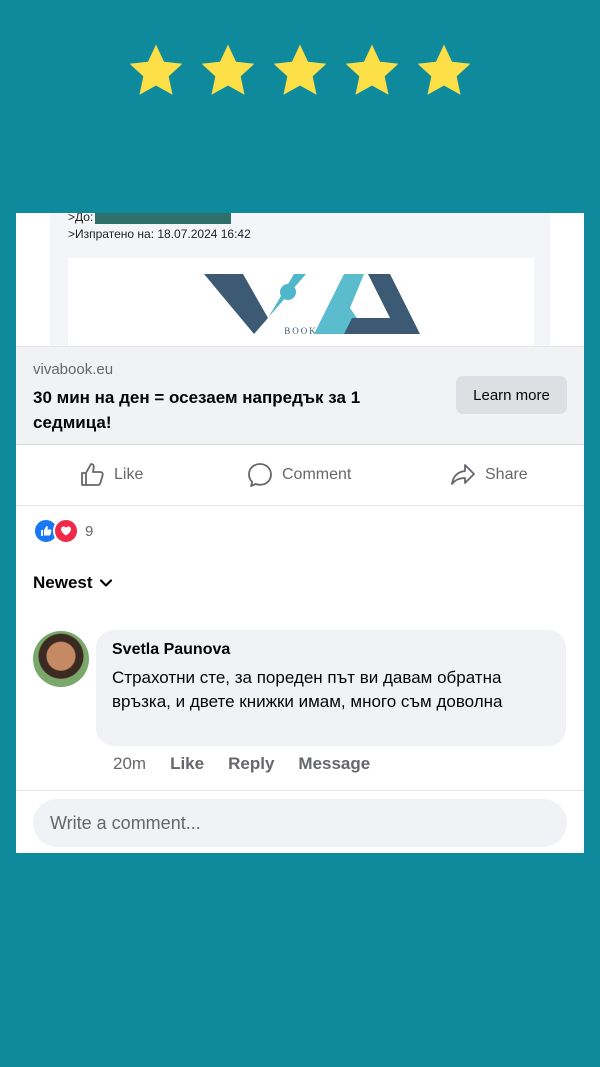 This screenshot has width=600, height=1067. I want to click on five-star-rating, so click(300, 71).